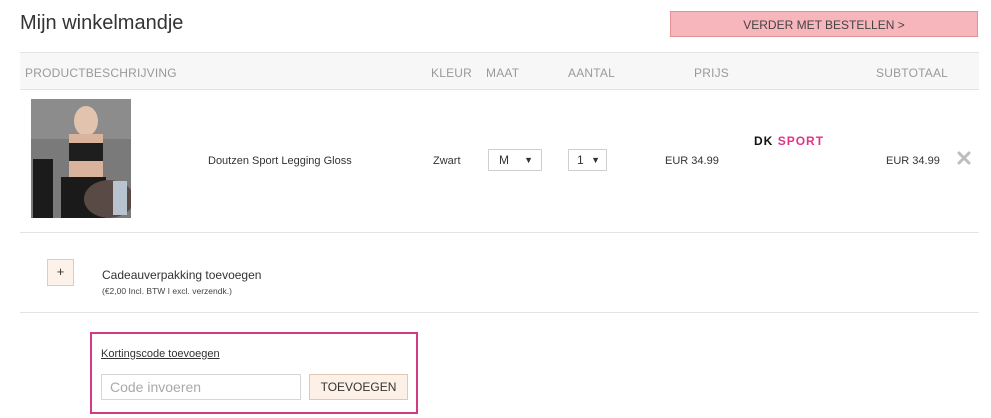 The image size is (991, 418). Describe the element at coordinates (591, 73) in the screenshot. I see `header-quantity: AANTAL` at that location.